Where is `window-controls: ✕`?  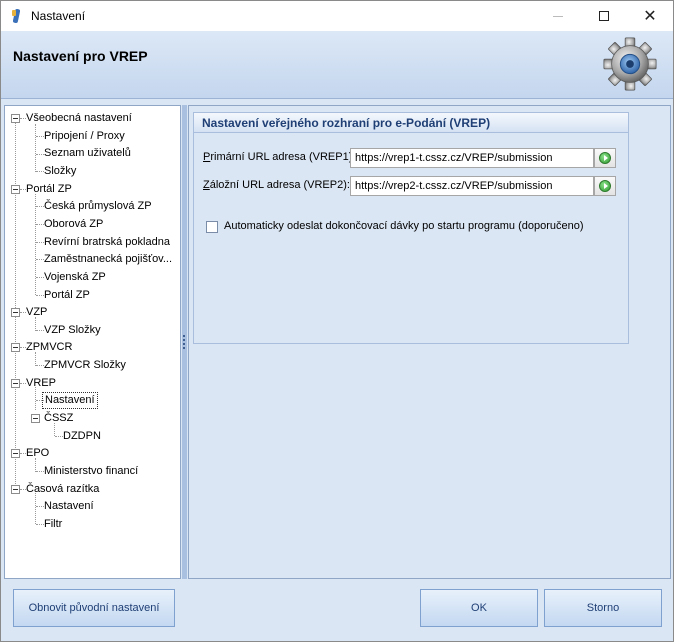
window-controls: ✕ is located at coordinates (604, 16).